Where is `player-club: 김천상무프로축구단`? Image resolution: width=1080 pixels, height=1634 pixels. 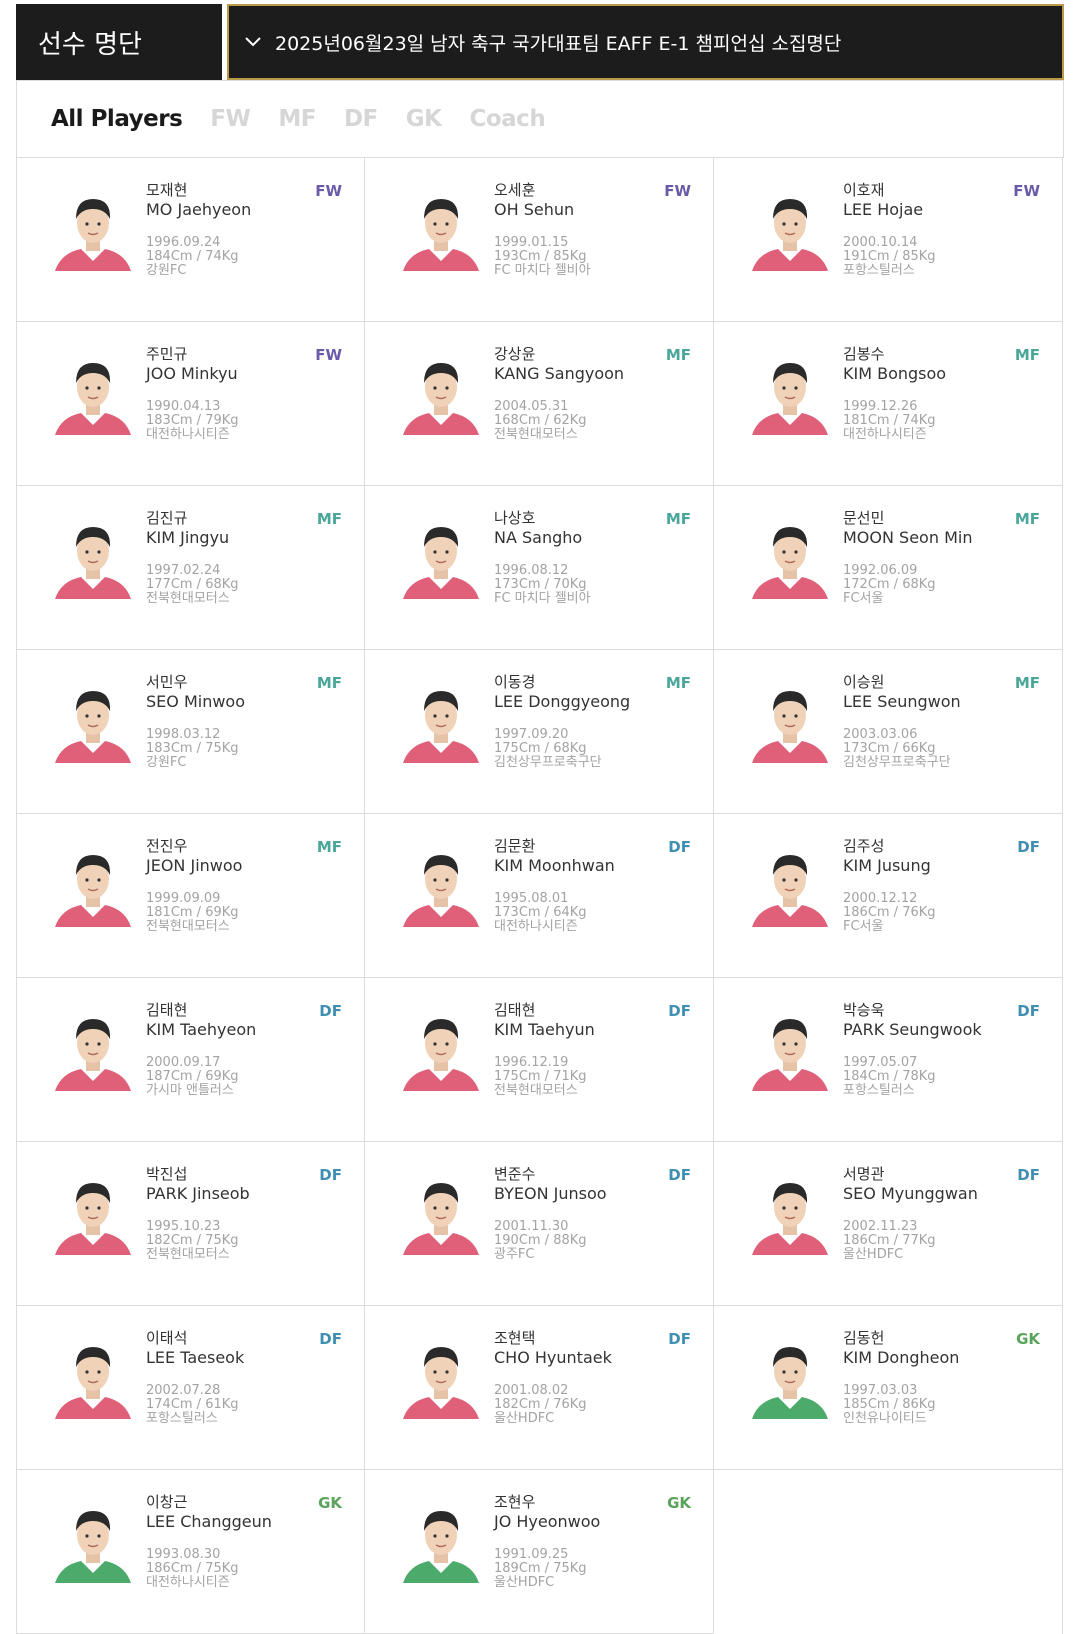 player-club: 김천상무프로축구단 is located at coordinates (897, 762).